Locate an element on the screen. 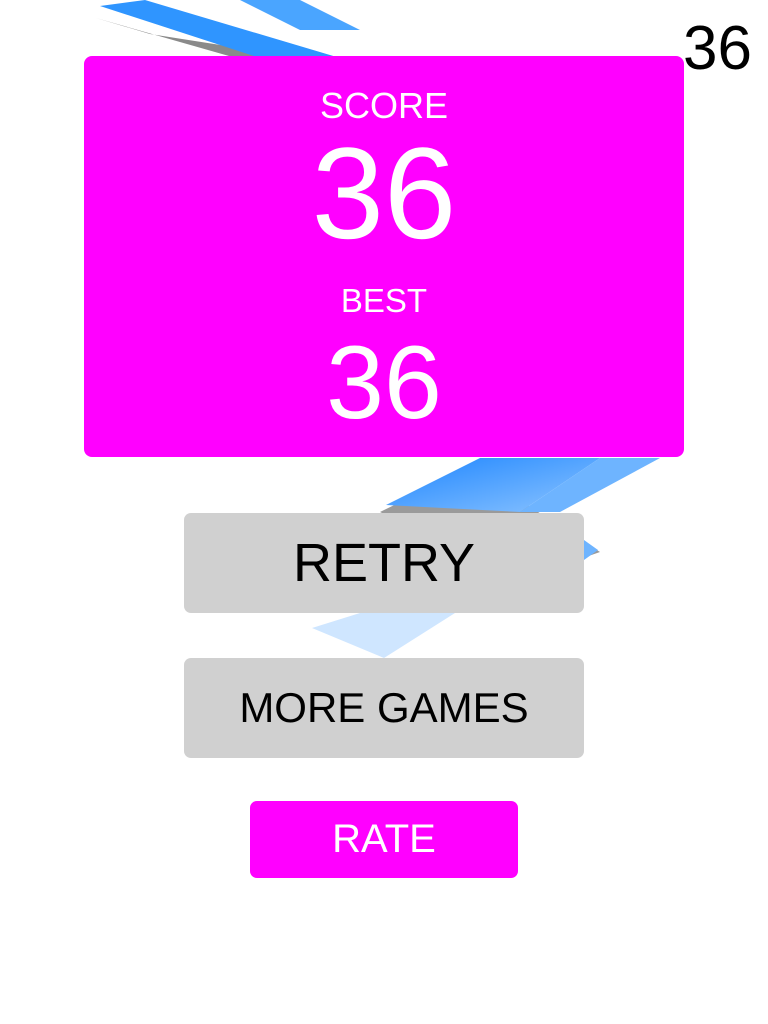 Image resolution: width=768 pixels, height=1024 pixels. track-segment-top-edge is located at coordinates (300, 15).